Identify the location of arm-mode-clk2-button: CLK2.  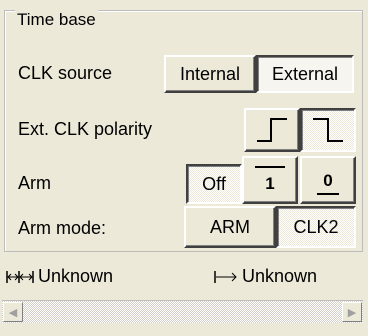
(316, 227).